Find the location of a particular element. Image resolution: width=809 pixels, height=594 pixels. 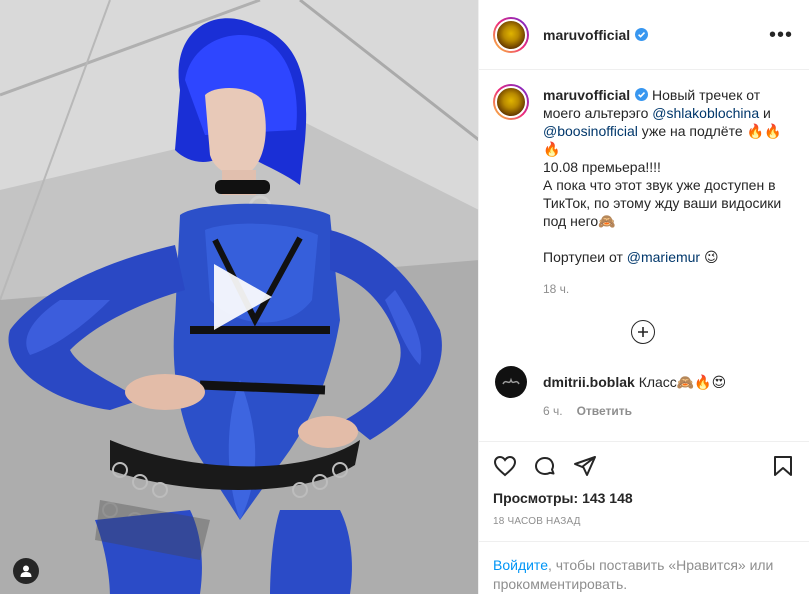

comment-body: dmitrii.boblak Класс🙈🔥😍 is located at coordinates (634, 382).